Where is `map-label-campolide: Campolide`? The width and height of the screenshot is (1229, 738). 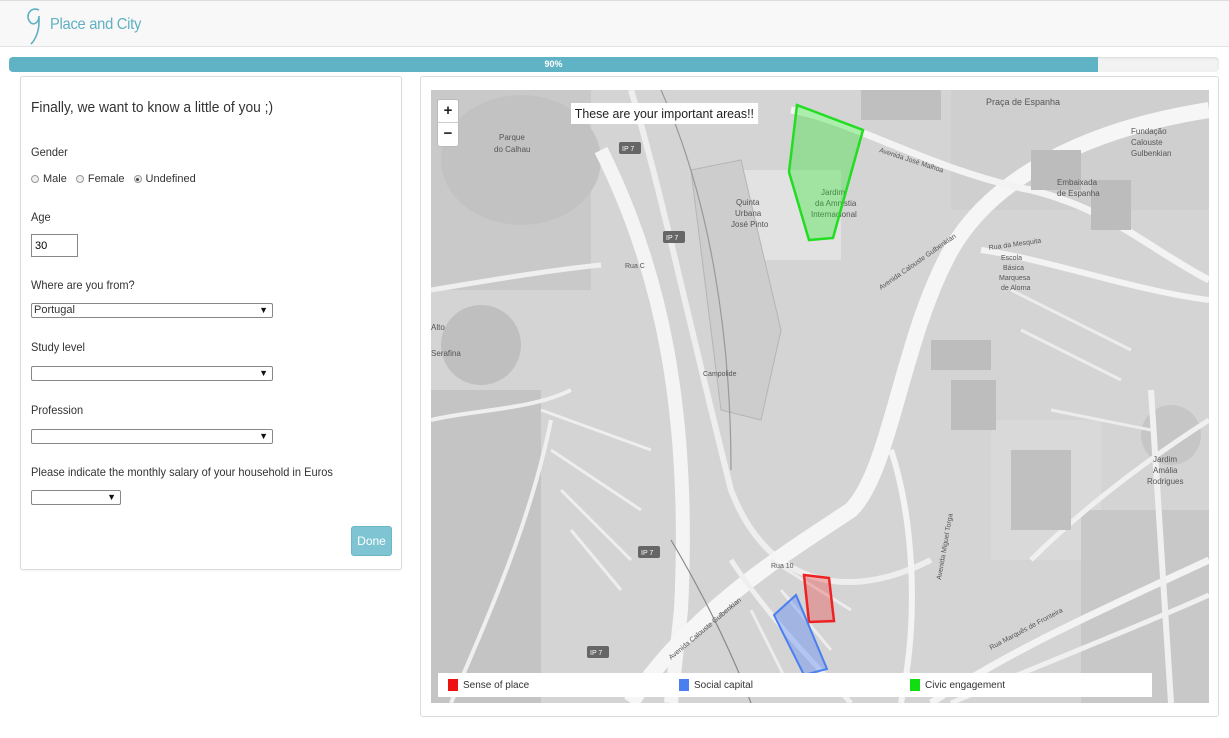 map-label-campolide: Campolide is located at coordinates (720, 374).